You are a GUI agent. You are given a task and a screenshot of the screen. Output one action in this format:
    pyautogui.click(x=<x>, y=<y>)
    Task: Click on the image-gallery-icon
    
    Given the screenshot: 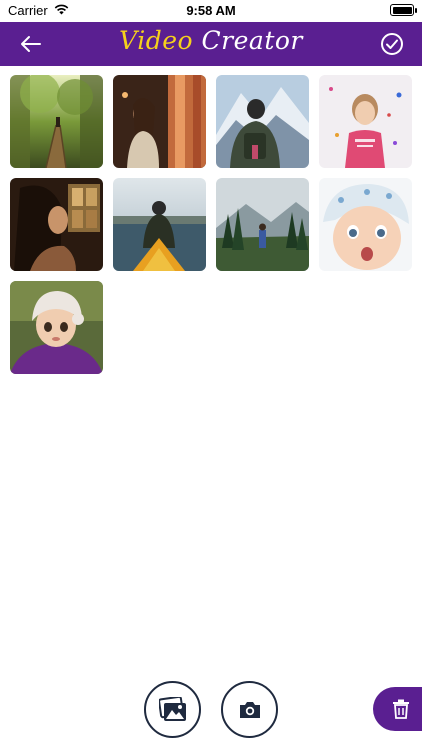 What is the action you would take?
    pyautogui.click(x=172, y=708)
    